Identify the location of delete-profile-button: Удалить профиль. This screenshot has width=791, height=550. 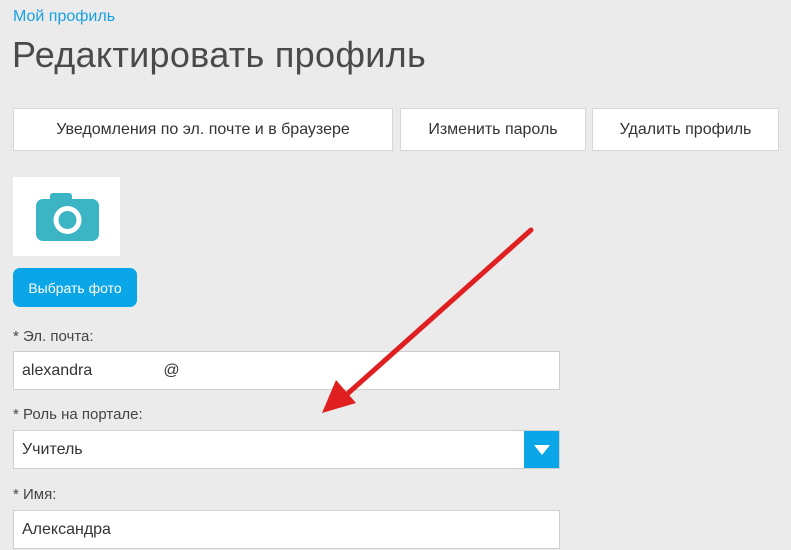
(685, 129).